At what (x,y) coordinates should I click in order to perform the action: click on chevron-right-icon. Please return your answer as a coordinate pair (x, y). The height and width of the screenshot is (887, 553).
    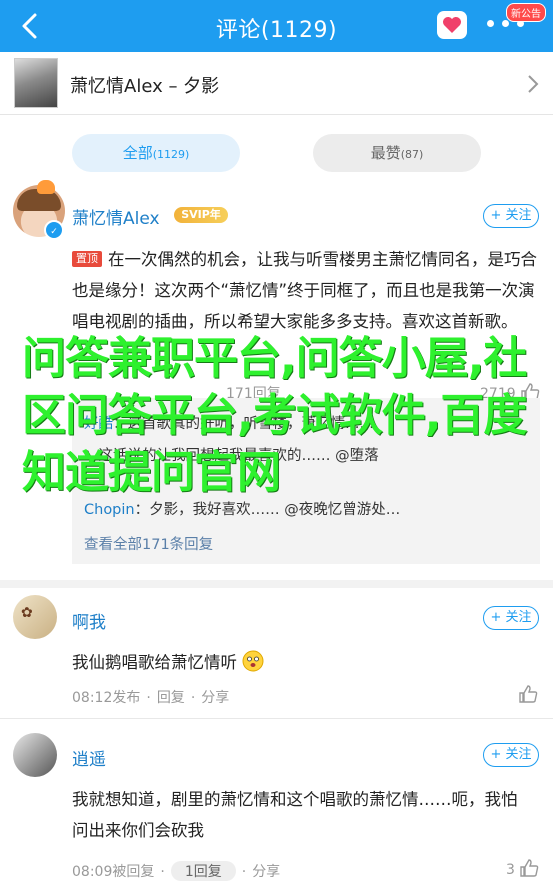
    Looking at the image, I should click on (533, 84).